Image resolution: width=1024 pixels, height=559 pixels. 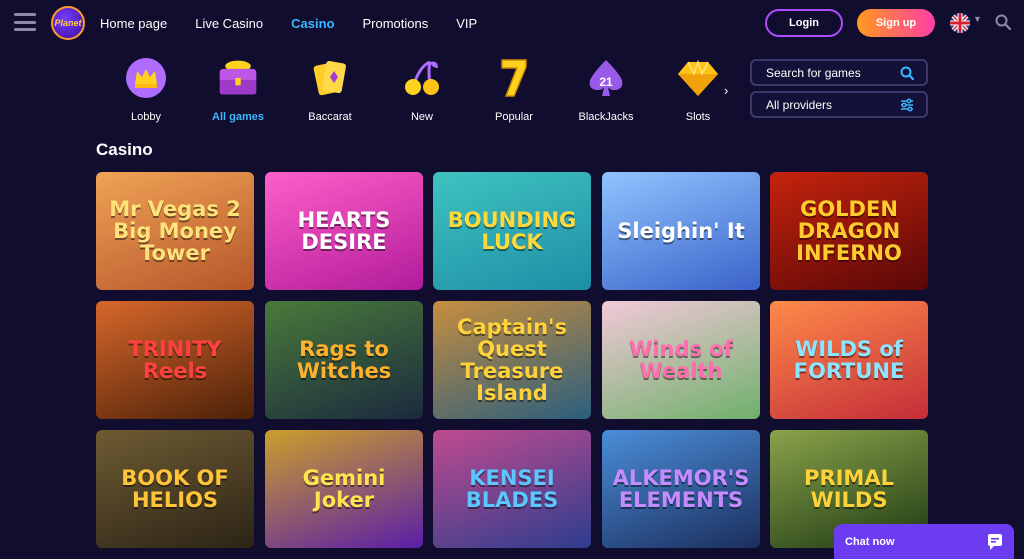 What do you see at coordinates (606, 117) in the screenshot?
I see `category-label: BlackJacks` at bounding box center [606, 117].